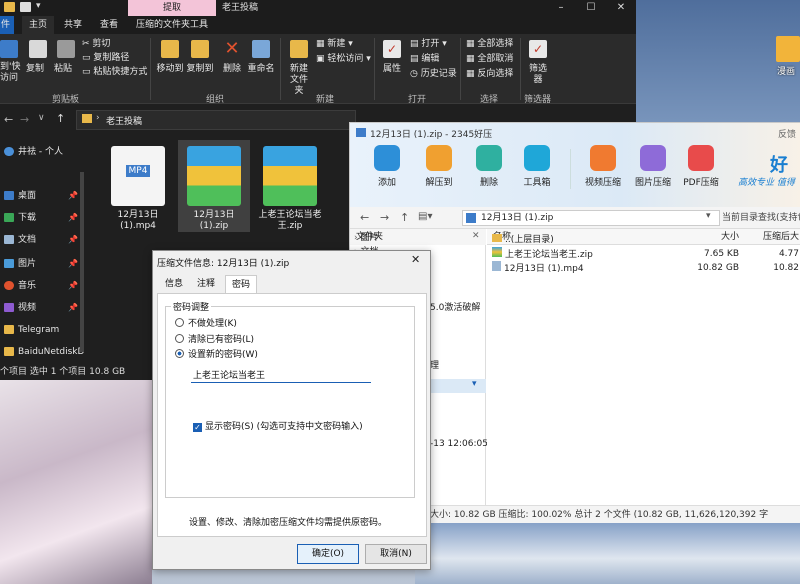 The height and width of the screenshot is (584, 800). What do you see at coordinates (476, 236) in the screenshot?
I see `tree-close-icon: ✕` at bounding box center [476, 236].